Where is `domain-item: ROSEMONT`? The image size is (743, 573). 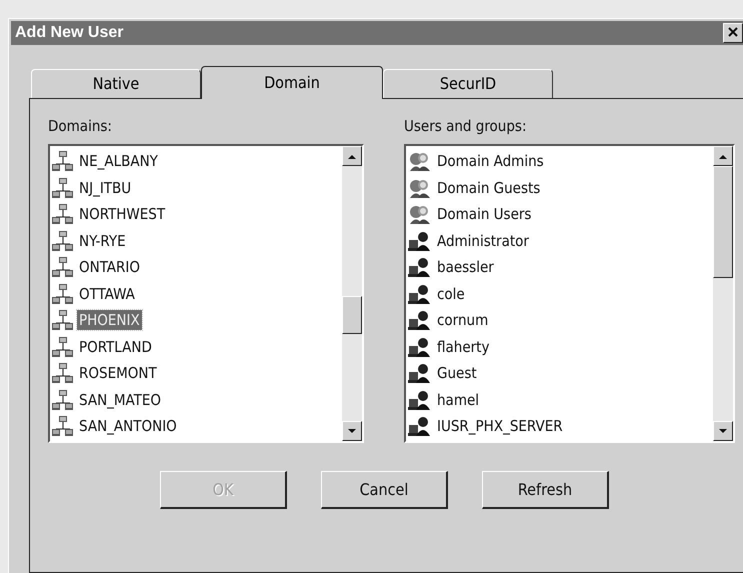
domain-item: ROSEMONT is located at coordinates (118, 373).